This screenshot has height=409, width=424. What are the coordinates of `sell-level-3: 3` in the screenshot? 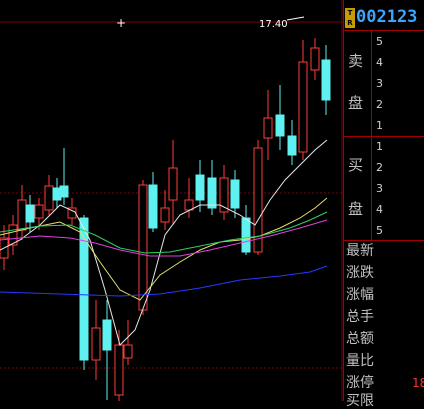 It's located at (379, 83).